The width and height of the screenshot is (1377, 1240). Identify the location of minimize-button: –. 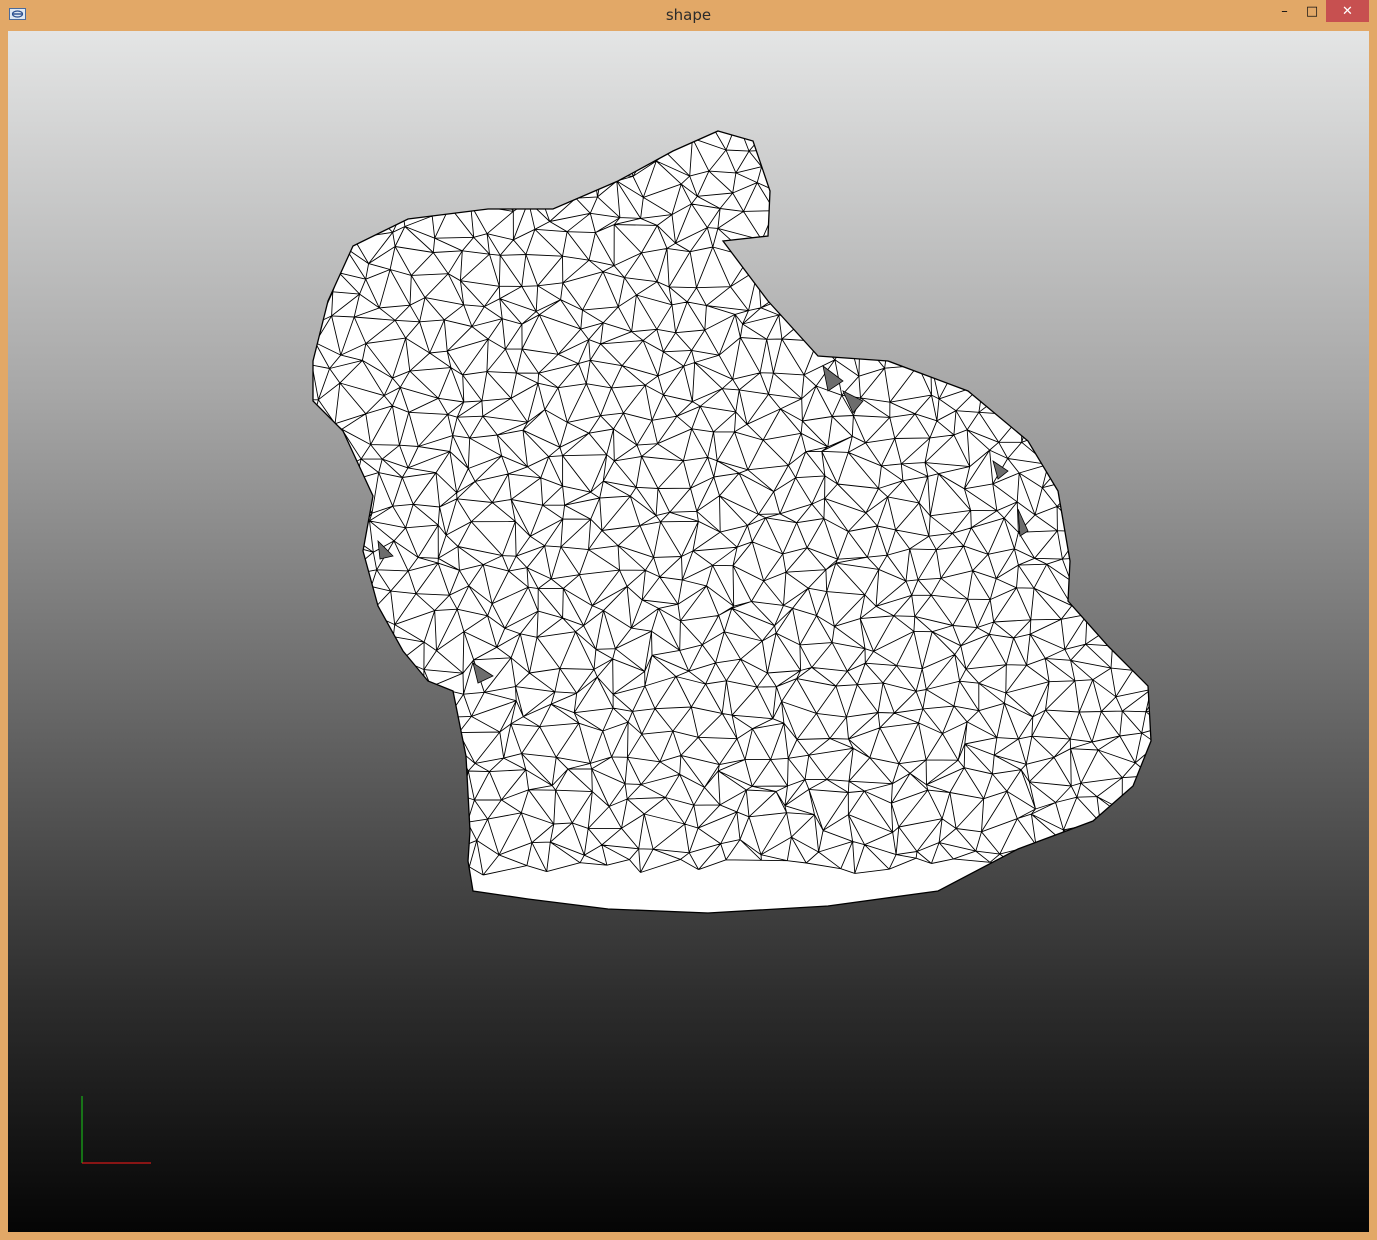
(1284, 11).